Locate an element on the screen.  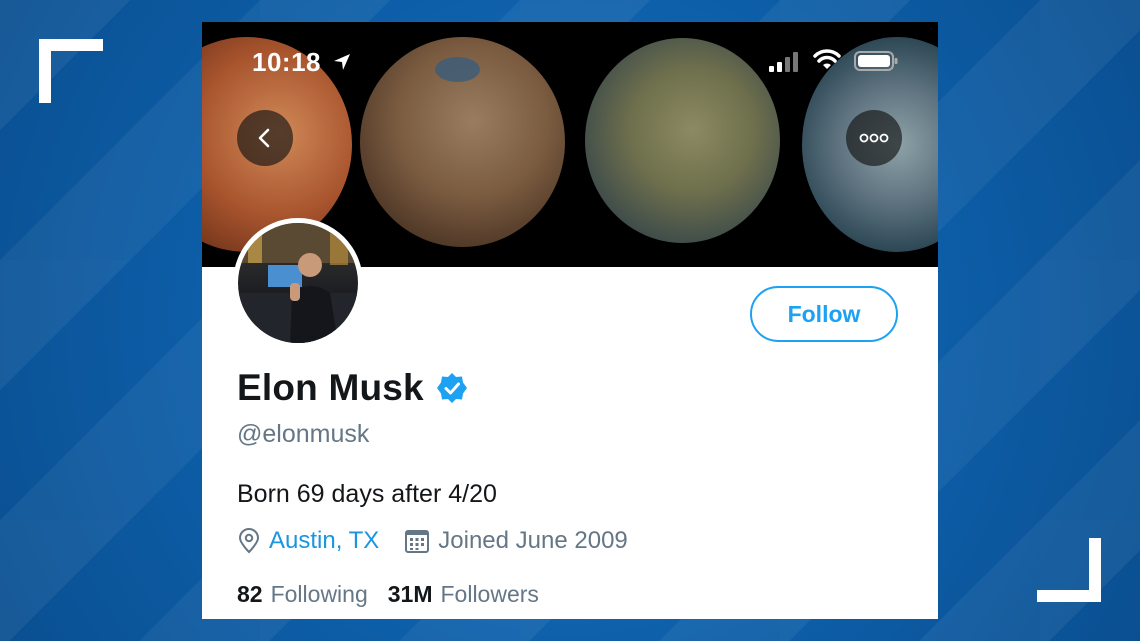
profile-stats: 82 Following 31M Followers is located at coordinates (388, 594).